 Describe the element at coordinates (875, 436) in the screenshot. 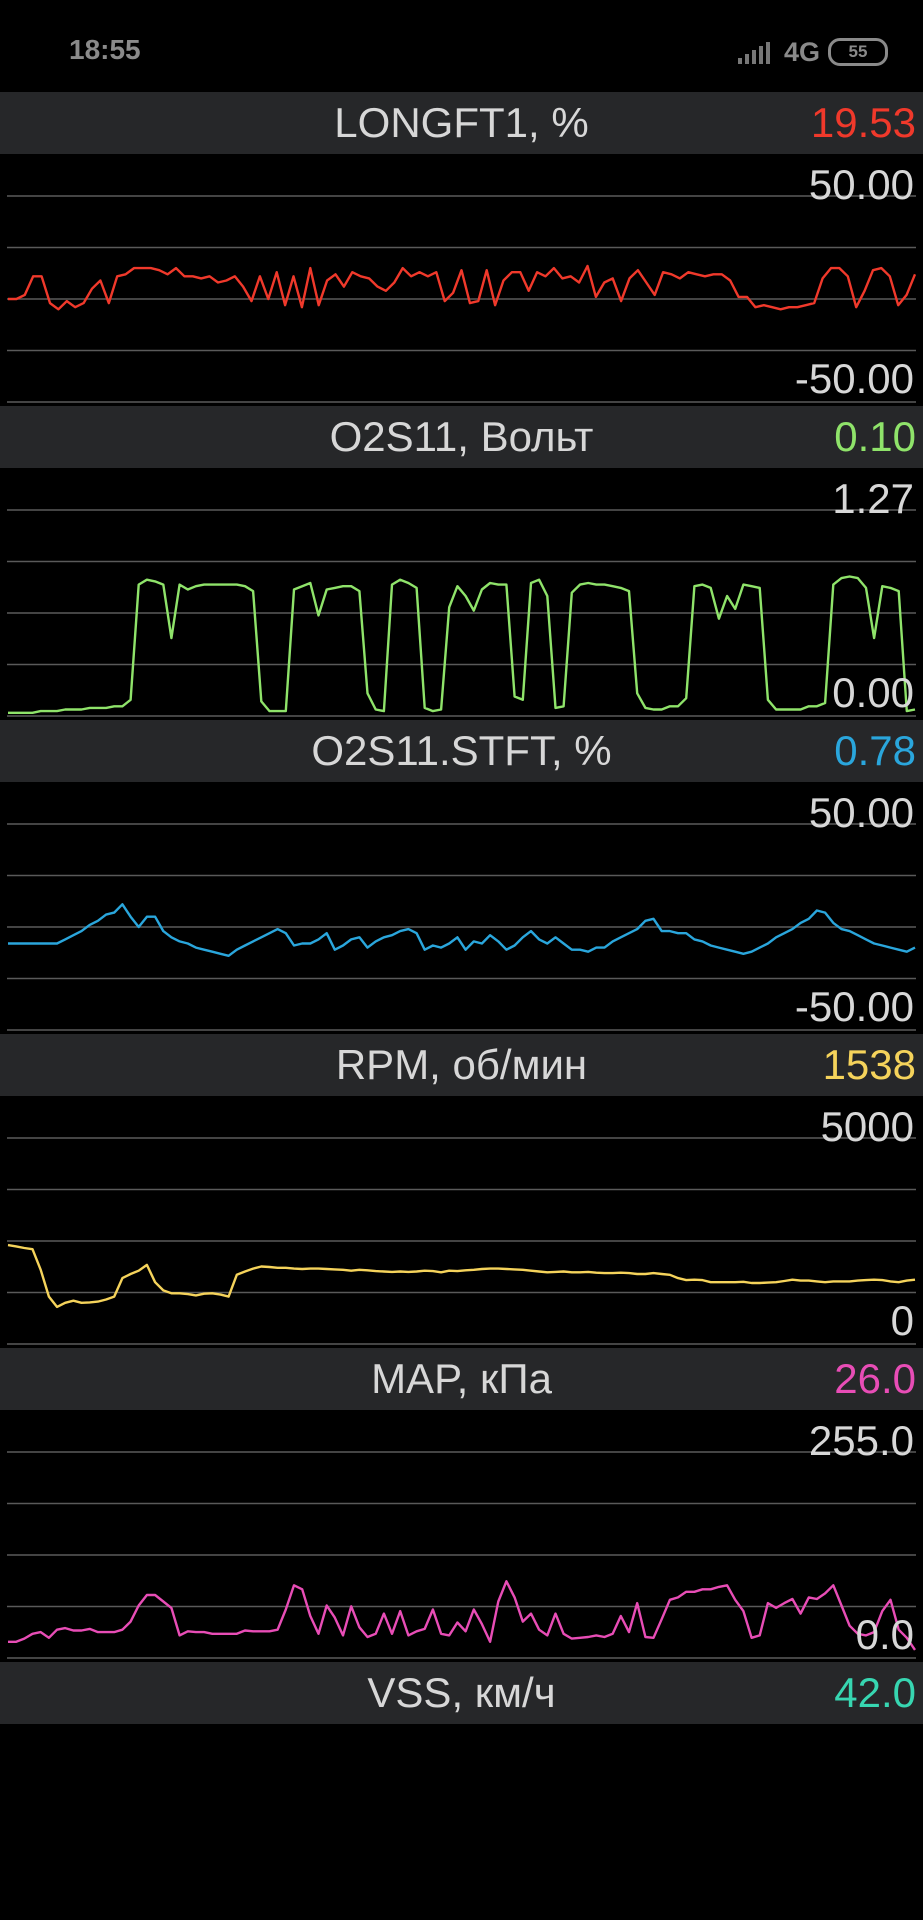

I see `panel-current-value: 0.10` at that location.